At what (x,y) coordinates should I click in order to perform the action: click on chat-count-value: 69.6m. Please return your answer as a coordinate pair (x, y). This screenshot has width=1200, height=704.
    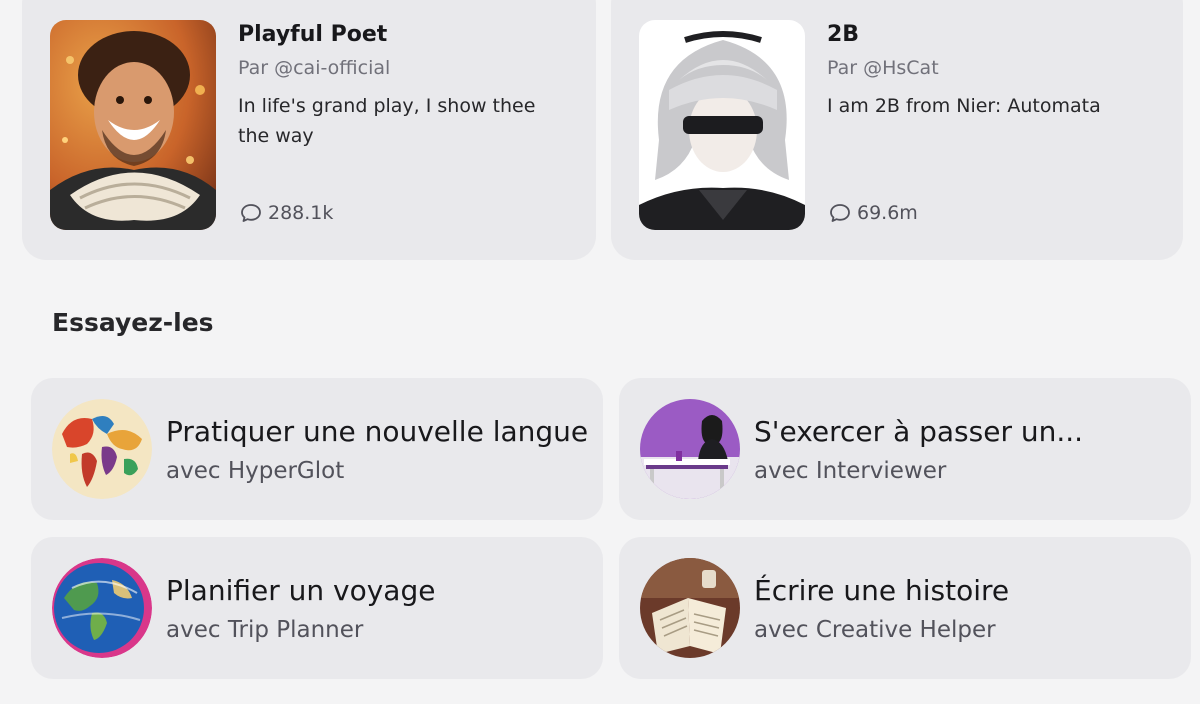
    Looking at the image, I should click on (887, 213).